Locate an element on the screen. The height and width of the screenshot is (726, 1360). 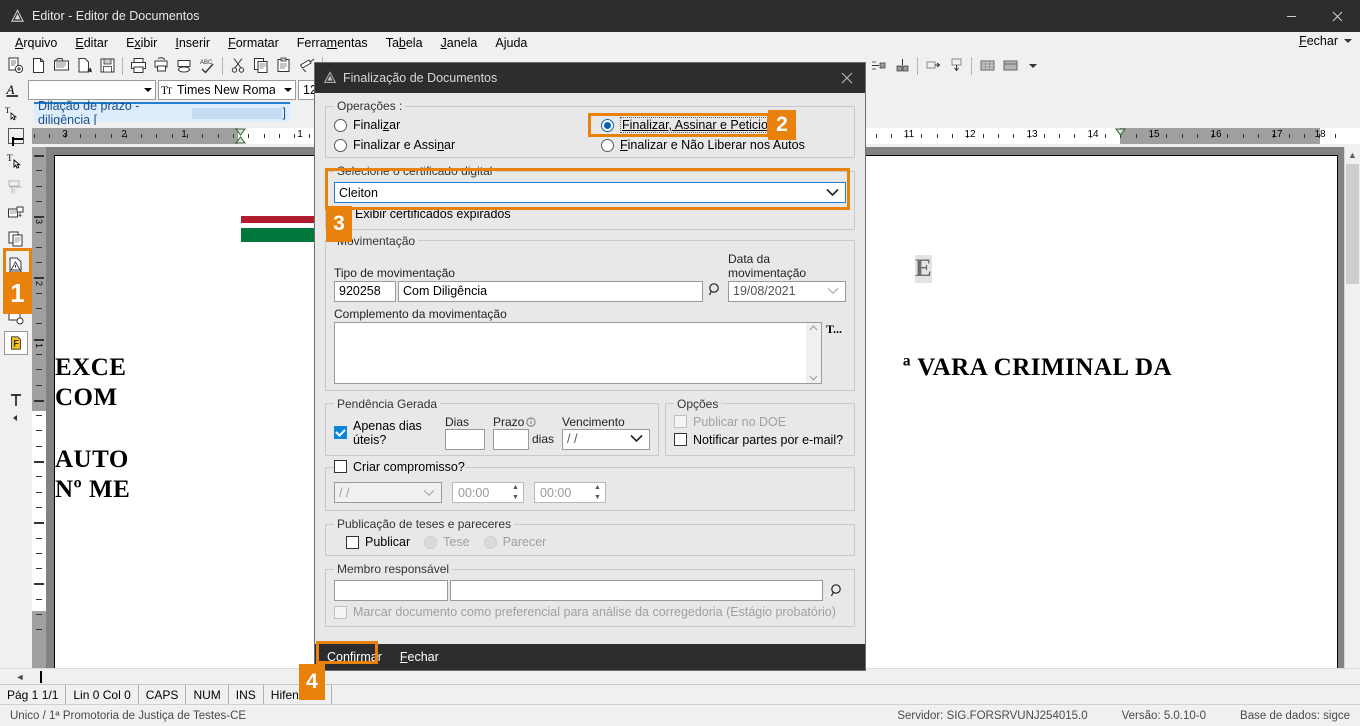
menu-editar: Editar is located at coordinates (91, 43).